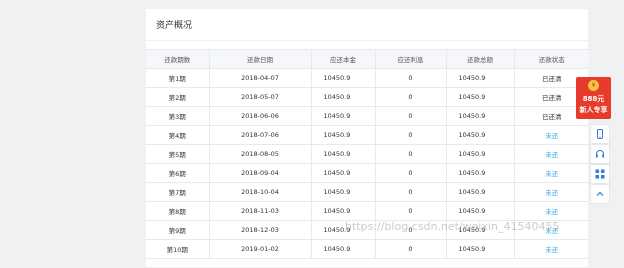  I want to click on cell-date: 2018-04-07, so click(259, 78).